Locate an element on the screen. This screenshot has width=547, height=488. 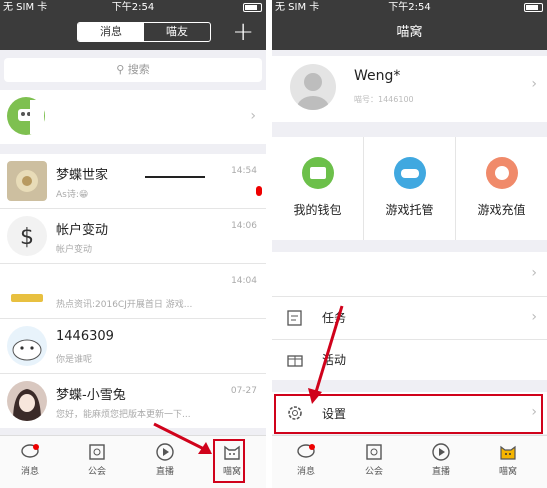
tab-bar: 消息 公会 直播 喵窝 is located at coordinates (409, 461).